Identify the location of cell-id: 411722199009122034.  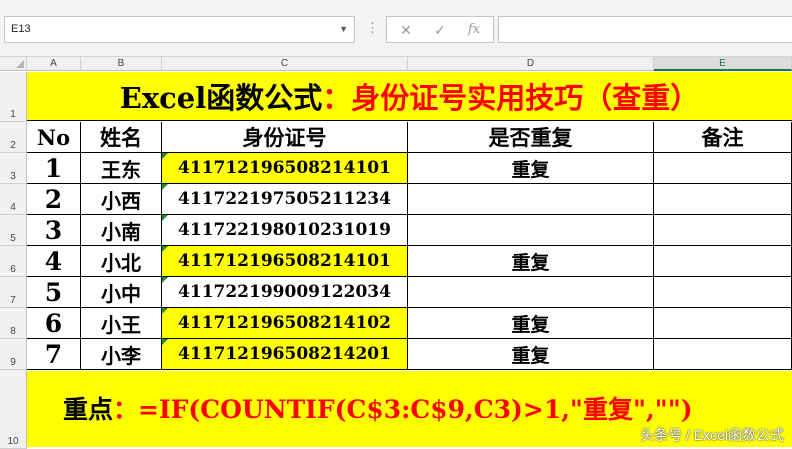
(285, 292).